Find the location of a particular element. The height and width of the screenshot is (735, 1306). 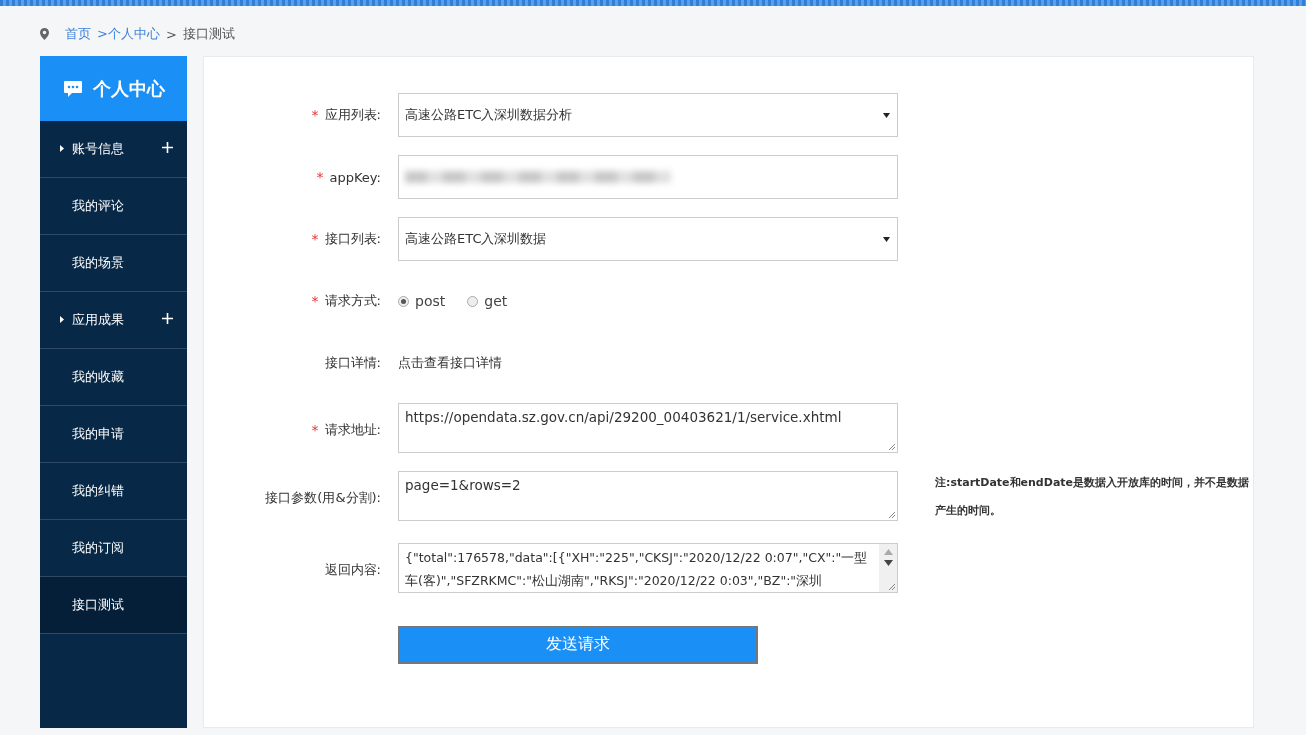

field-label: 应用列表: is located at coordinates (352, 115).